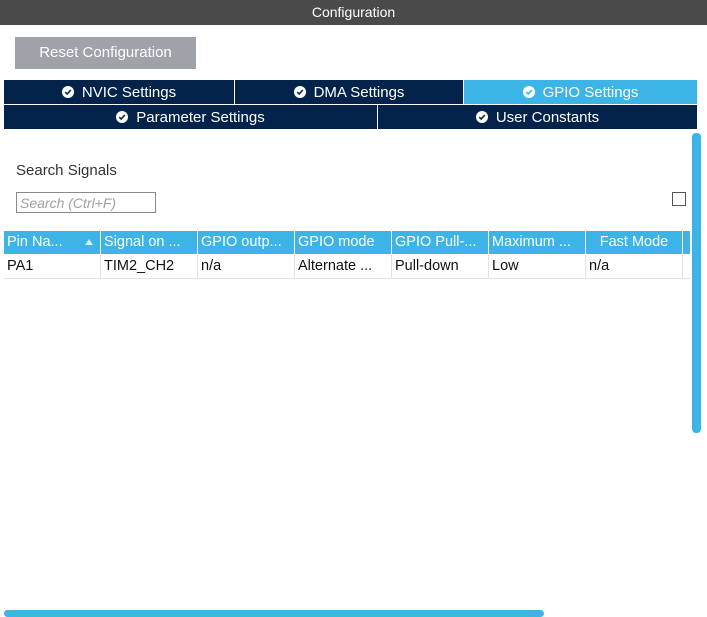 This screenshot has height=617, width=707. What do you see at coordinates (274, 613) in the screenshot?
I see `horizontal-scrollbar-thumb` at bounding box center [274, 613].